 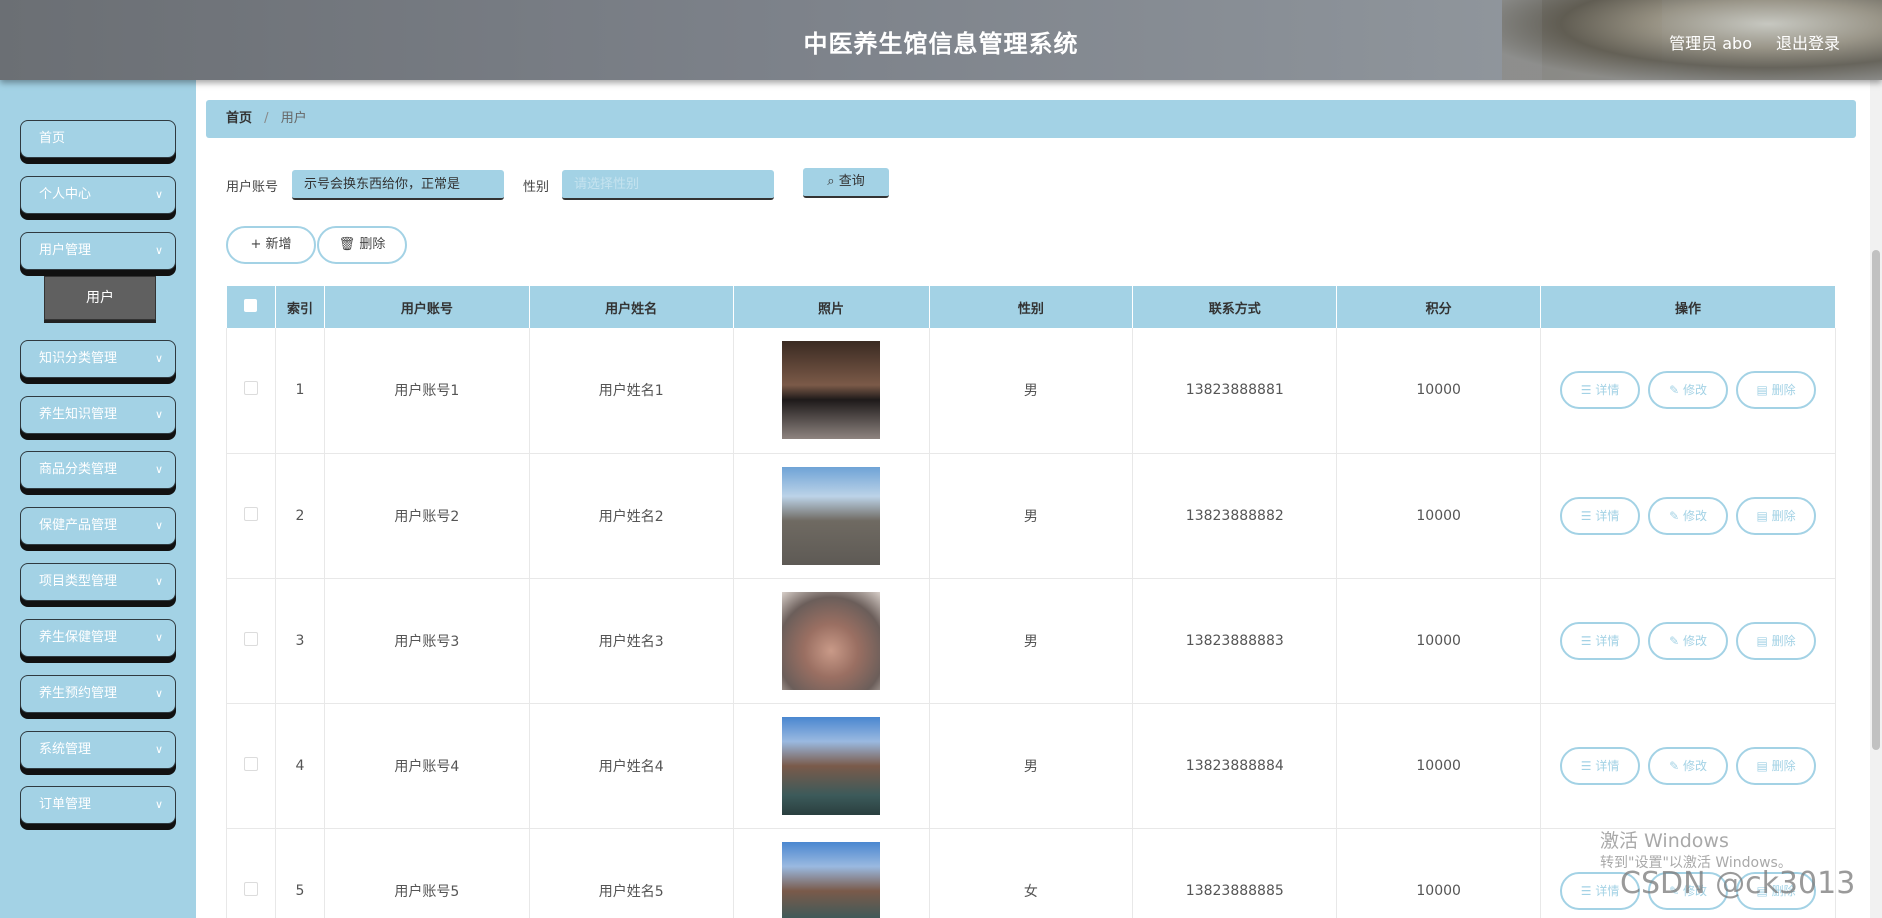 I want to click on photo-cell, so click(x=831, y=766).